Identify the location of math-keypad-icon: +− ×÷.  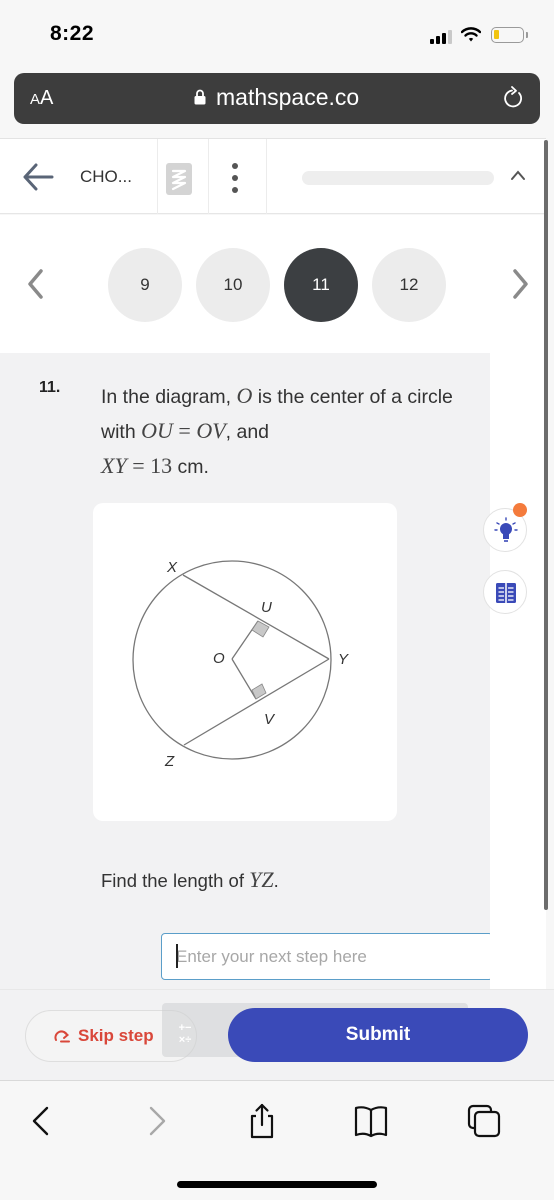
(185, 1036).